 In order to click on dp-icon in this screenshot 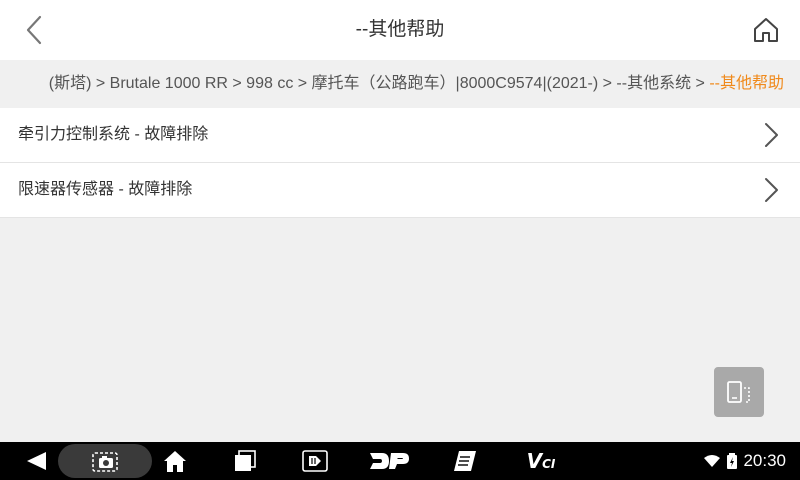, I will do `click(389, 461)`.